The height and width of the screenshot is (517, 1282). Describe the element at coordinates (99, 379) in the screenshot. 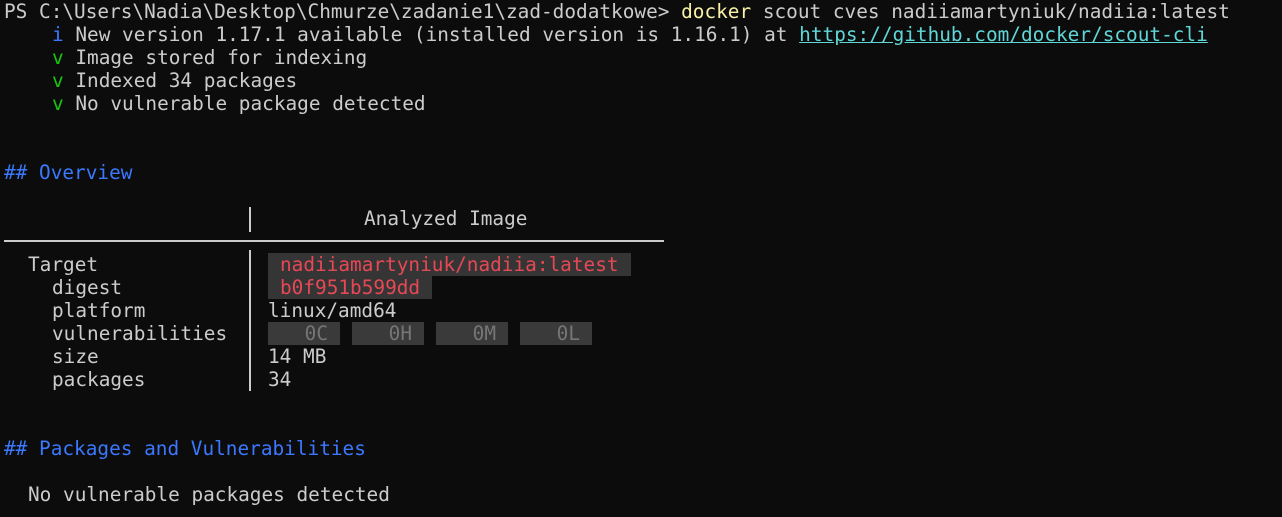

I see `packages-label: packages` at that location.